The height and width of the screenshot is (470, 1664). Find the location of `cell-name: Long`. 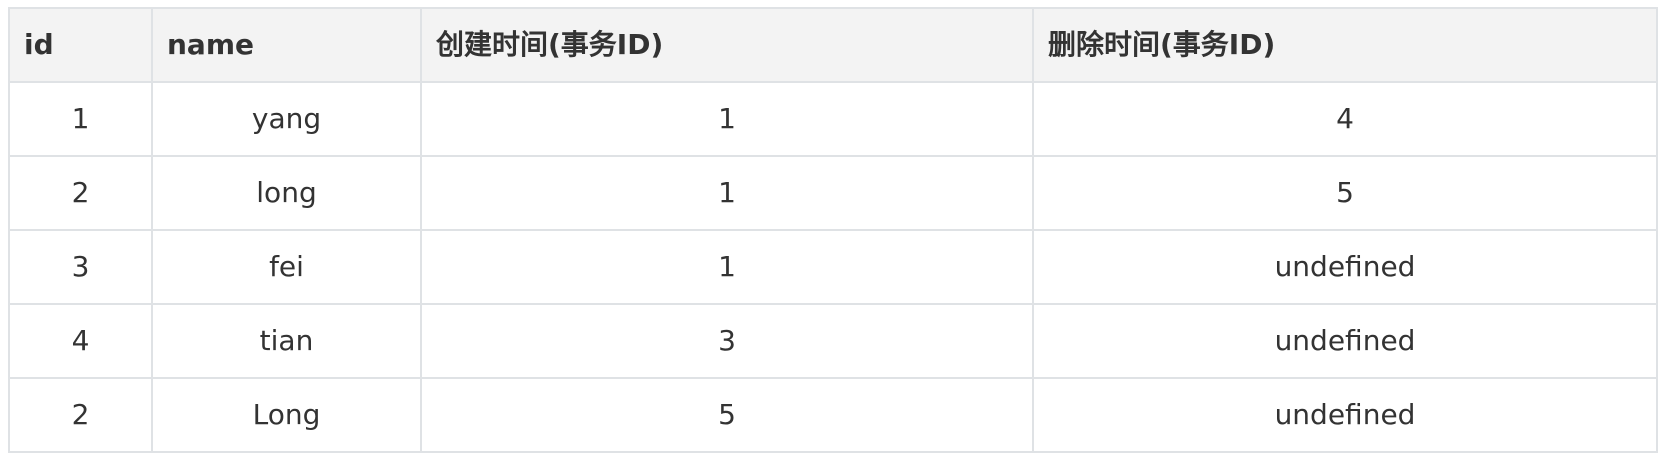

cell-name: Long is located at coordinates (286, 415).